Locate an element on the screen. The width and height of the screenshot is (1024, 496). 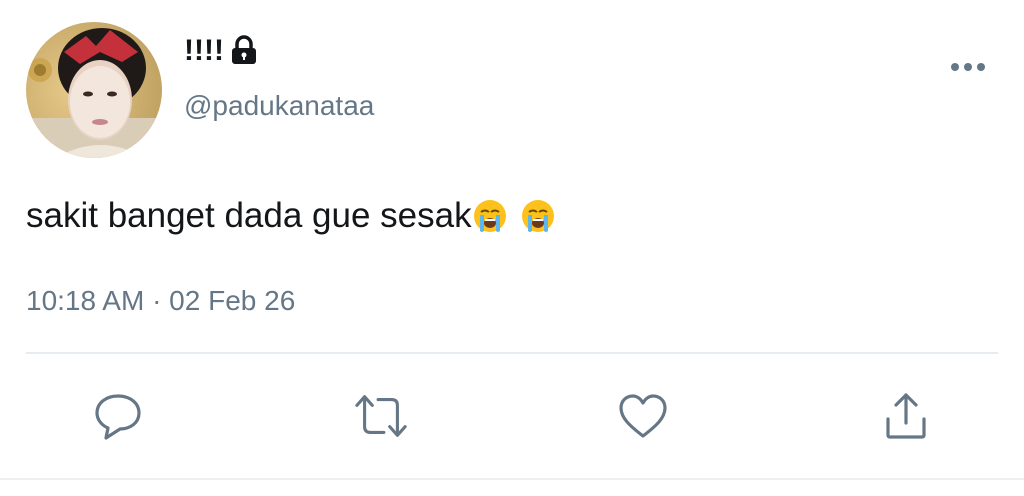
divider is located at coordinates (512, 353).